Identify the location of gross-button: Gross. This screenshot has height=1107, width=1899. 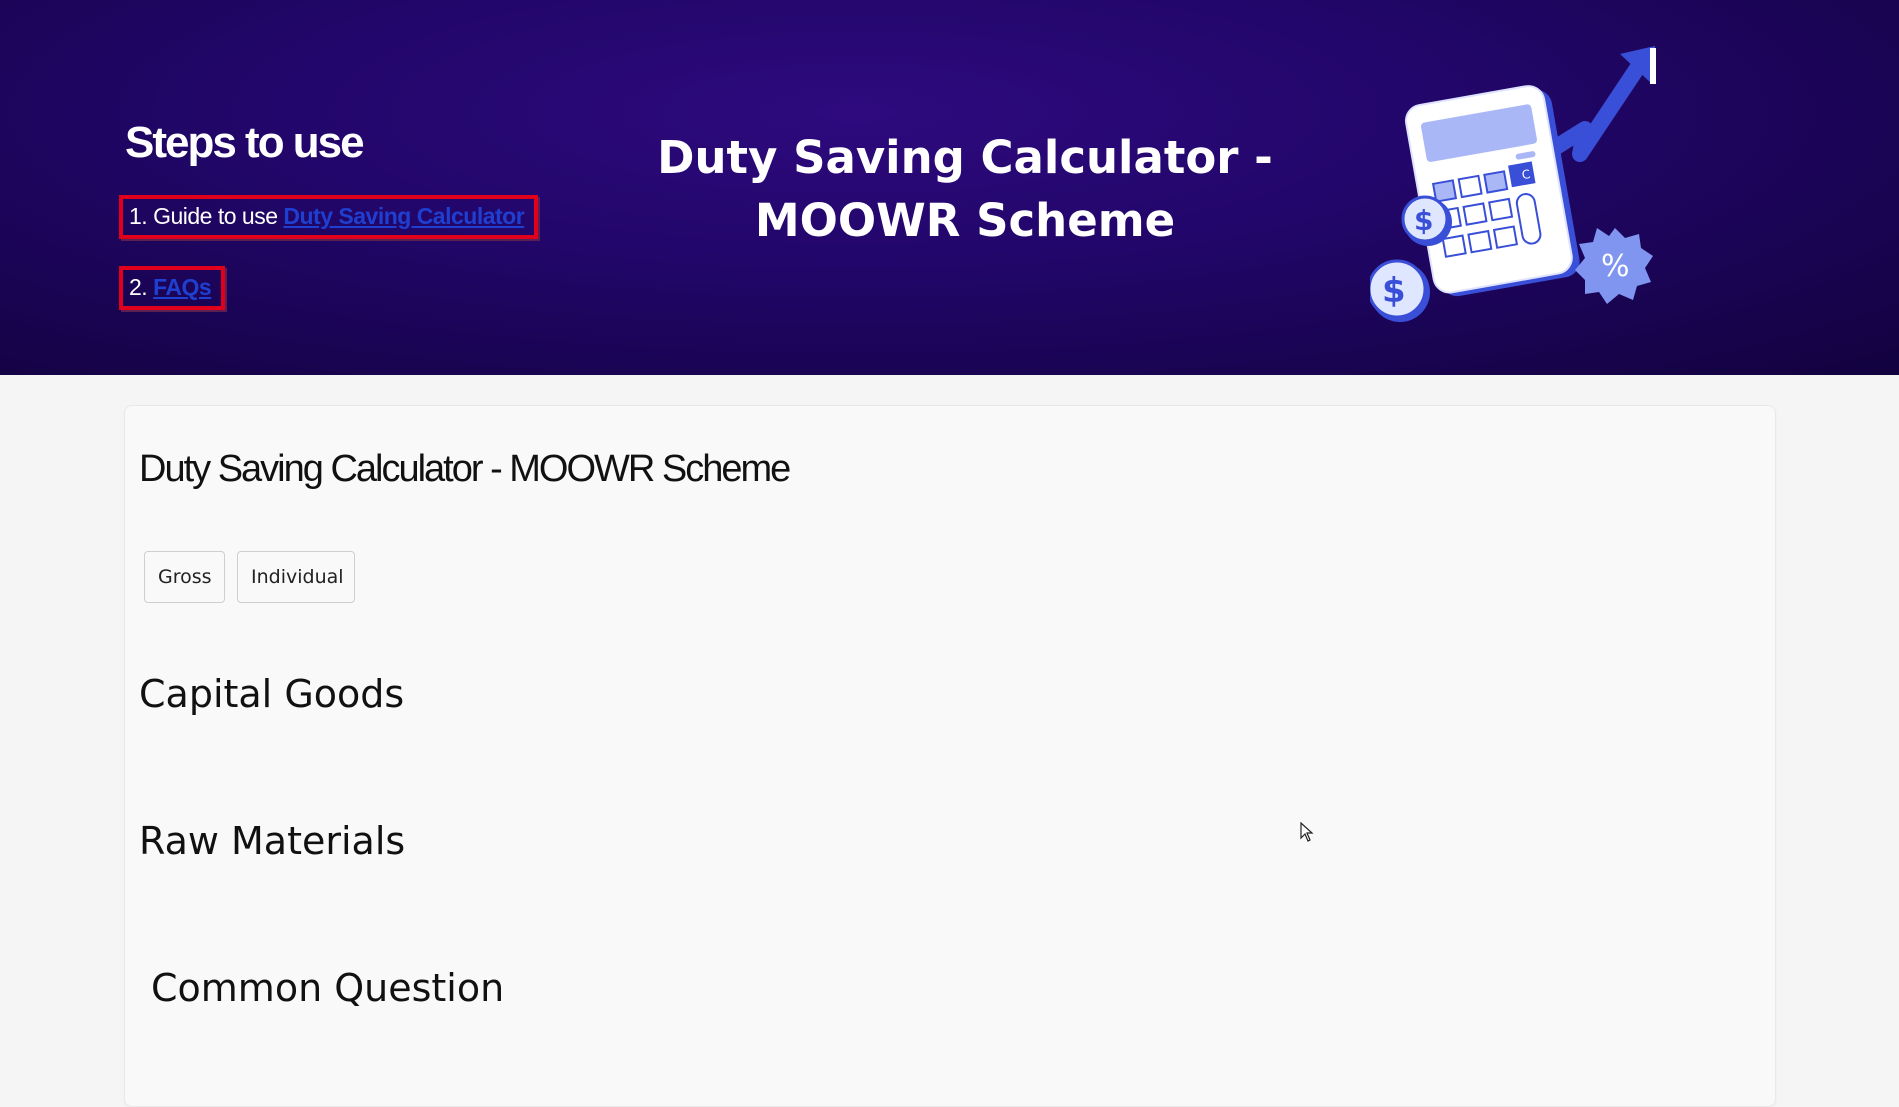
(184, 577).